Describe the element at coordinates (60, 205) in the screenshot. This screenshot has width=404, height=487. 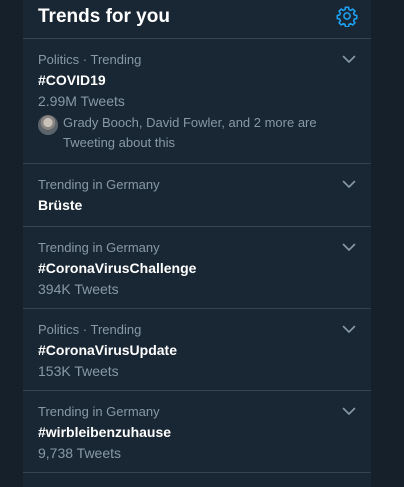
I see `trend-name: Brüste` at that location.